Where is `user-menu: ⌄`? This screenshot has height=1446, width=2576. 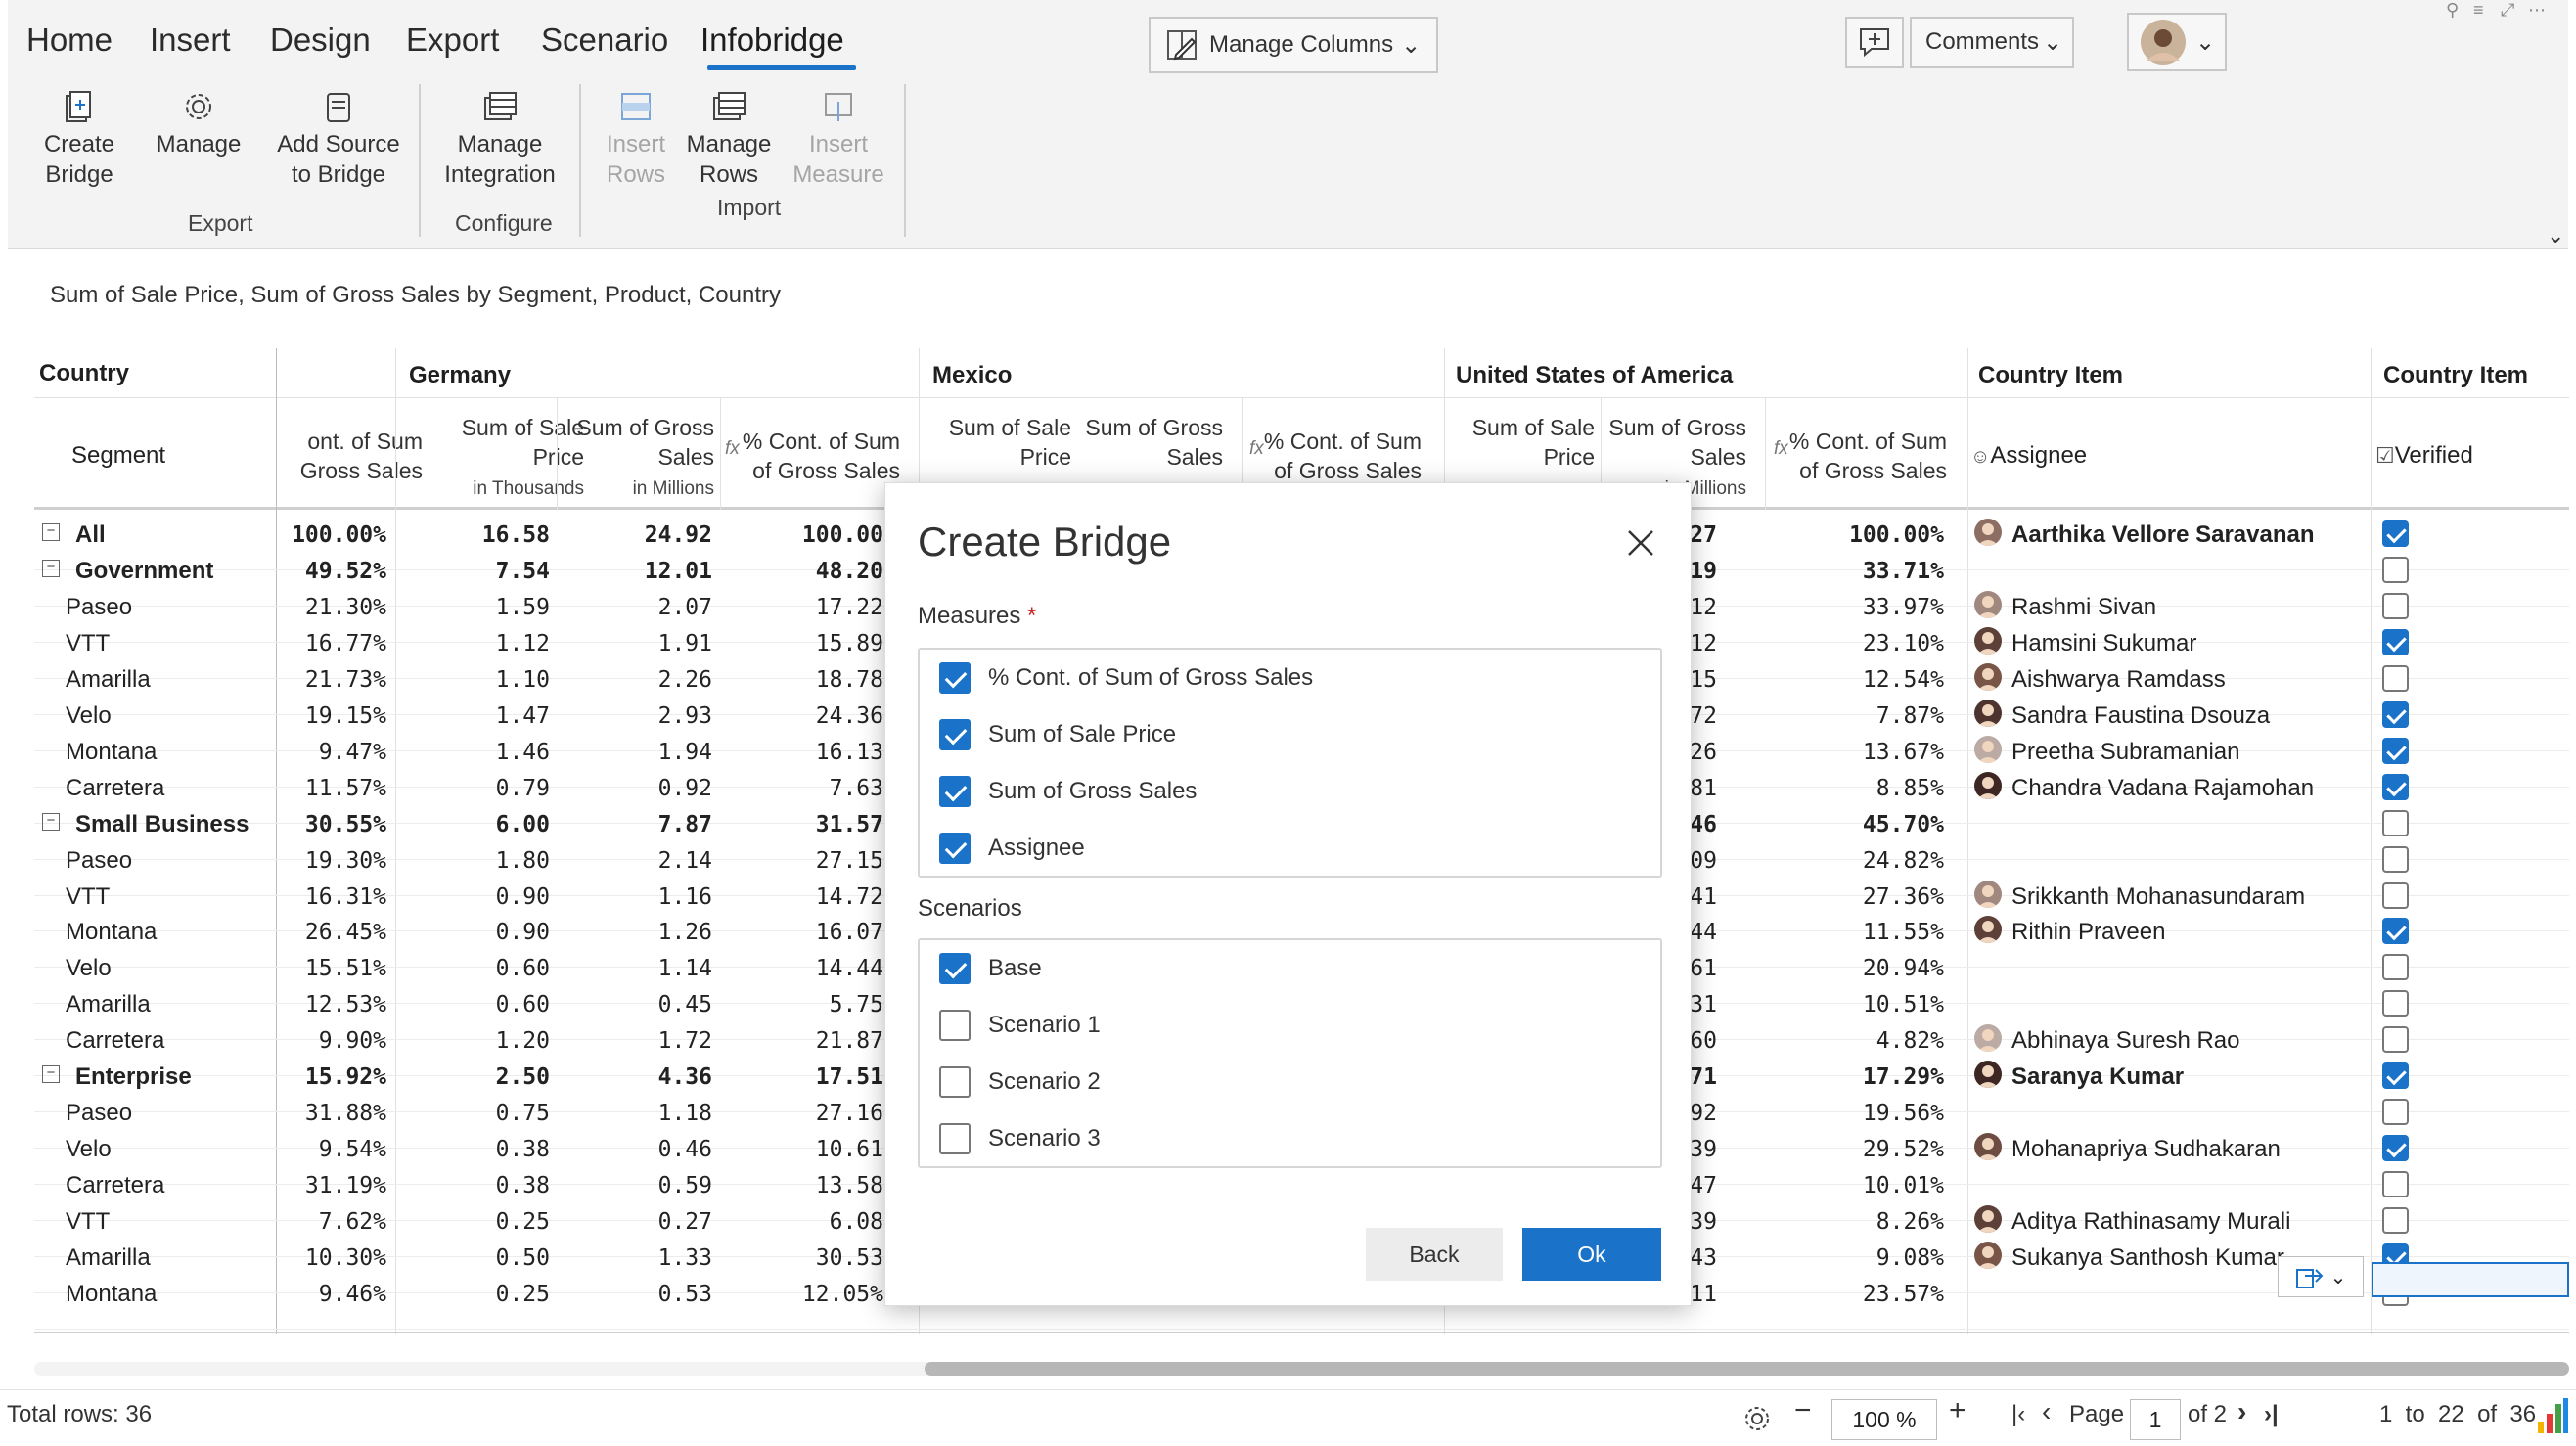
user-menu: ⌄ is located at coordinates (2177, 42).